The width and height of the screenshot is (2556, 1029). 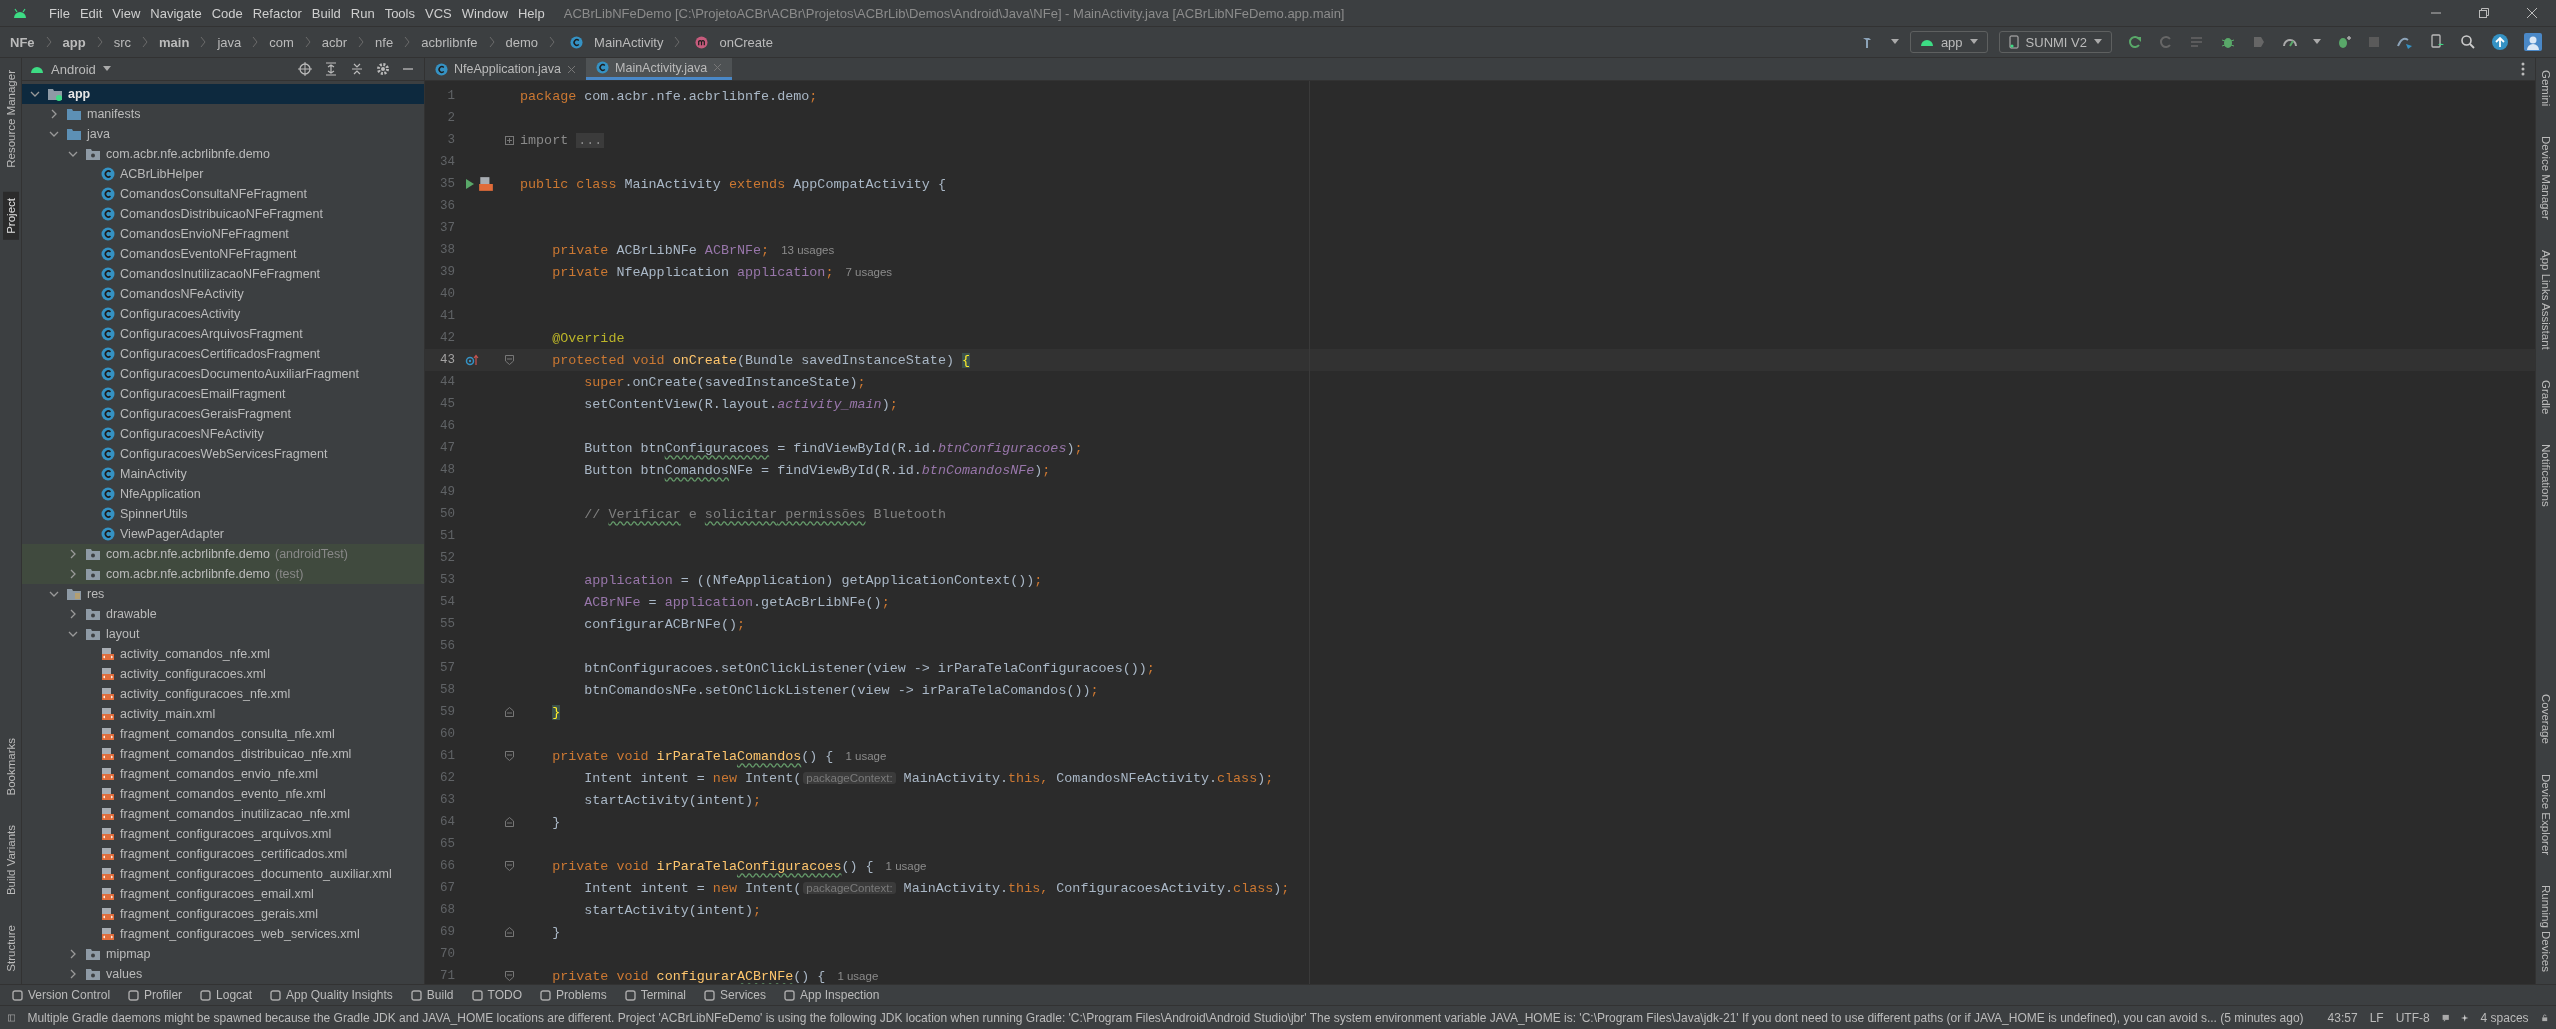 What do you see at coordinates (484, 13) in the screenshot?
I see `menu-item: Window` at bounding box center [484, 13].